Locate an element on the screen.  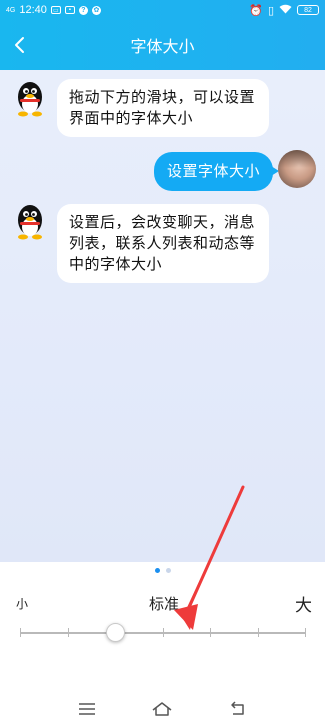
status-left: 4G 12:40 ▭ ▪ ? ✿ is located at coordinates (53, 10).